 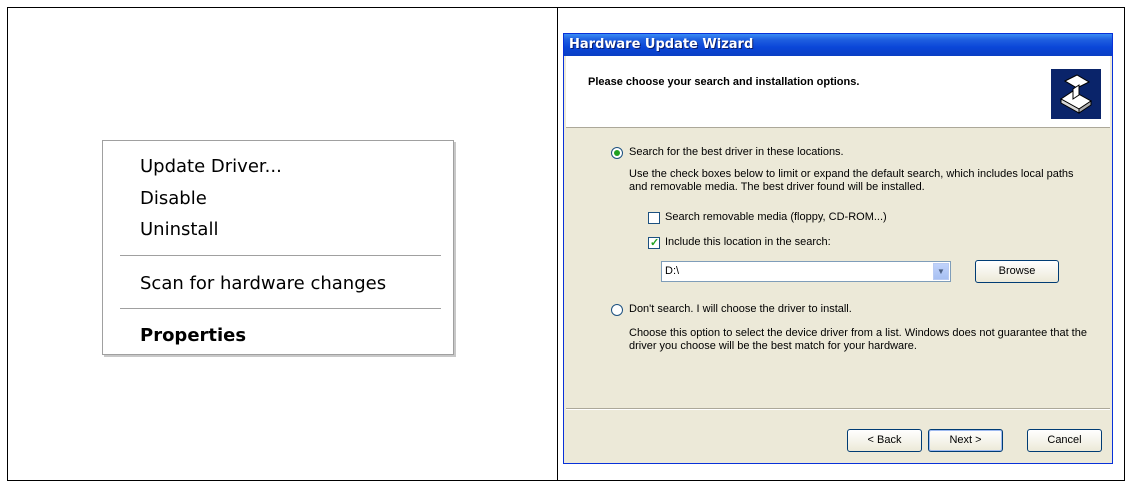 I want to click on radio-dont-search, so click(x=617, y=310).